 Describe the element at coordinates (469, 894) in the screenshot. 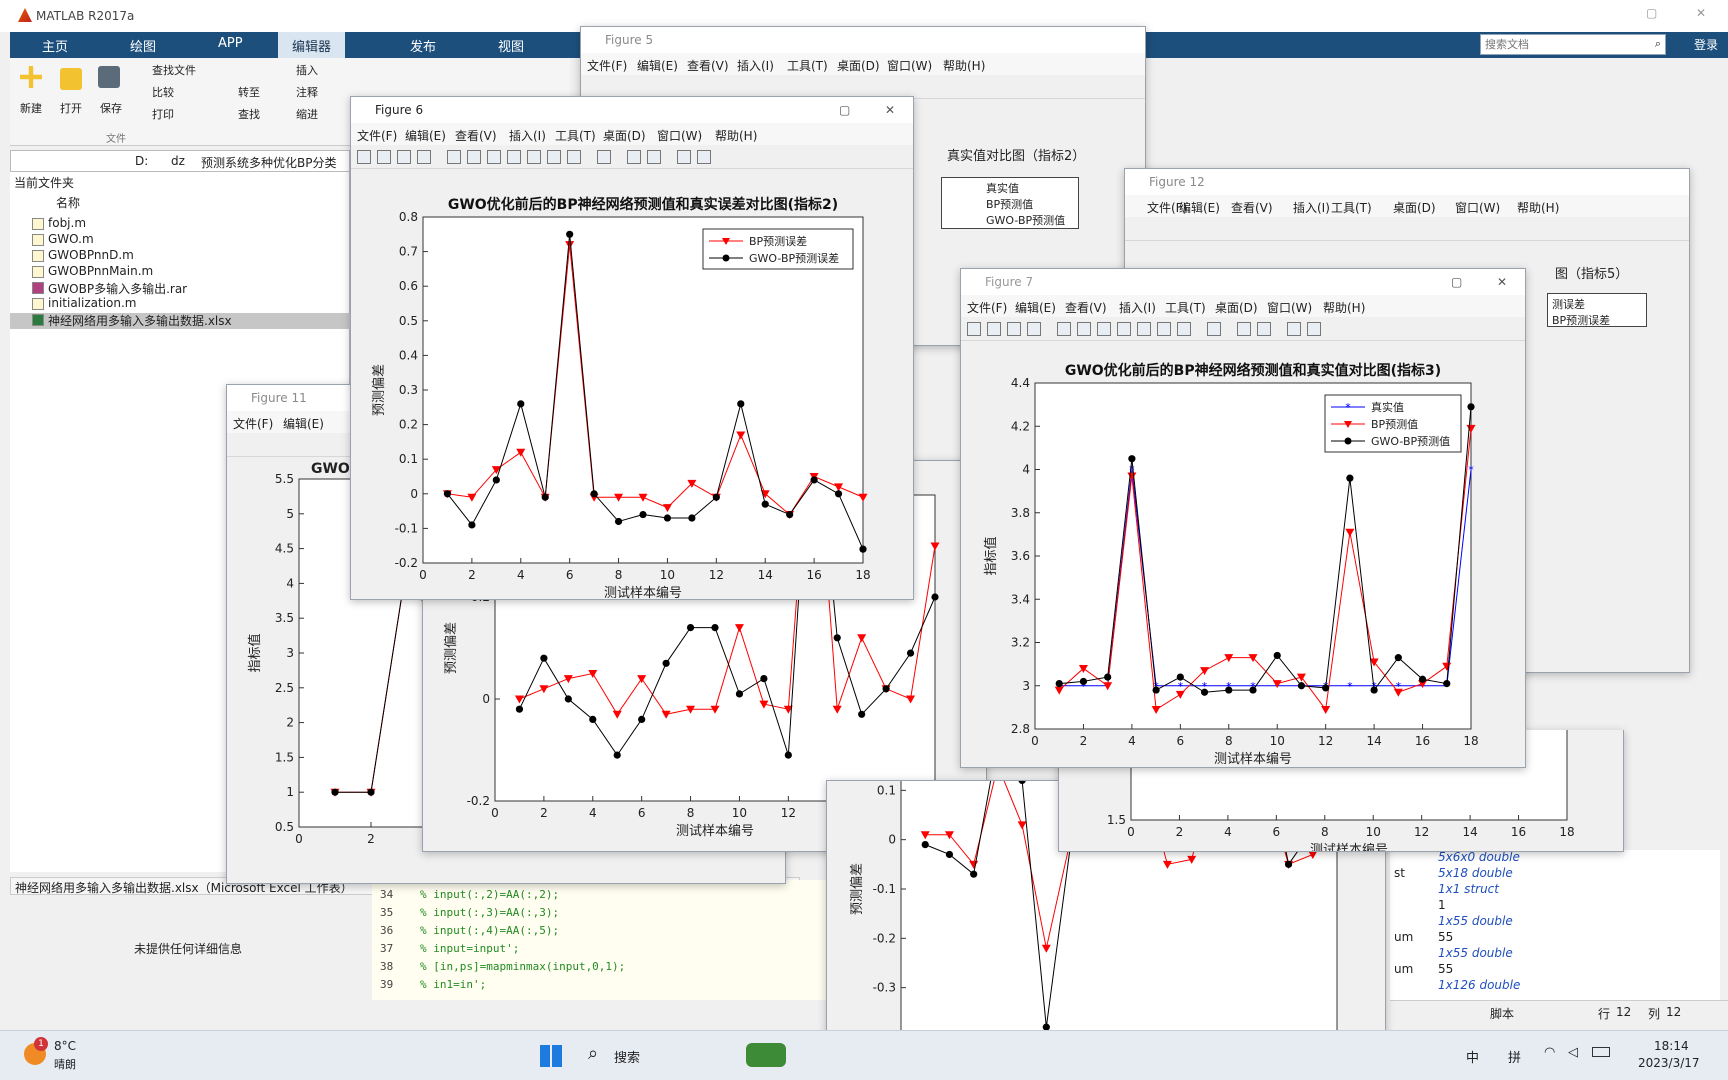

I see `code-line: 34% input(:,2)=AA(:,2);` at that location.